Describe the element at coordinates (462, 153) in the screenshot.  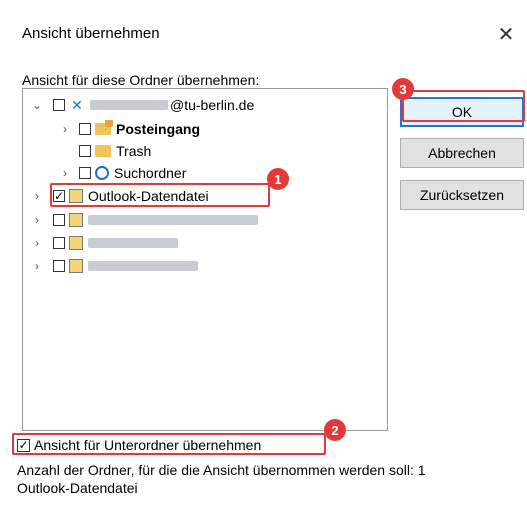
I see `cancel-button: Abbrechen` at that location.